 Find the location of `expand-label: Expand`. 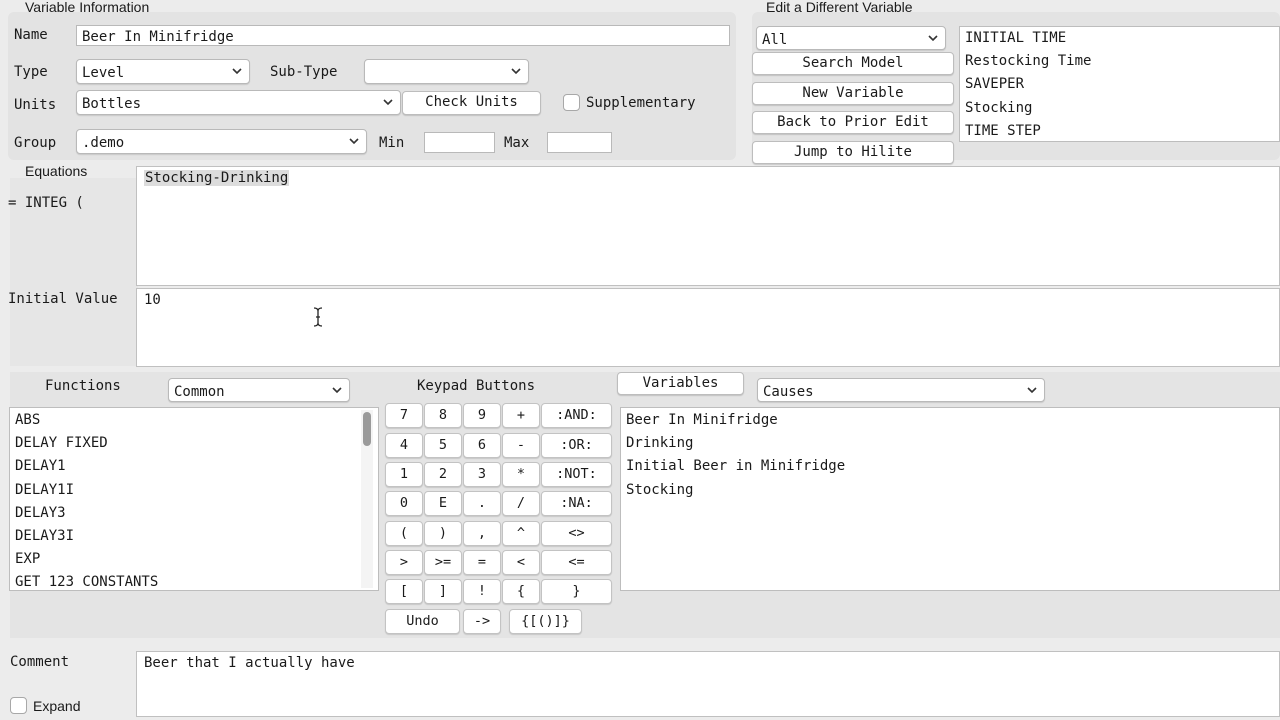

expand-label: Expand is located at coordinates (57, 706).